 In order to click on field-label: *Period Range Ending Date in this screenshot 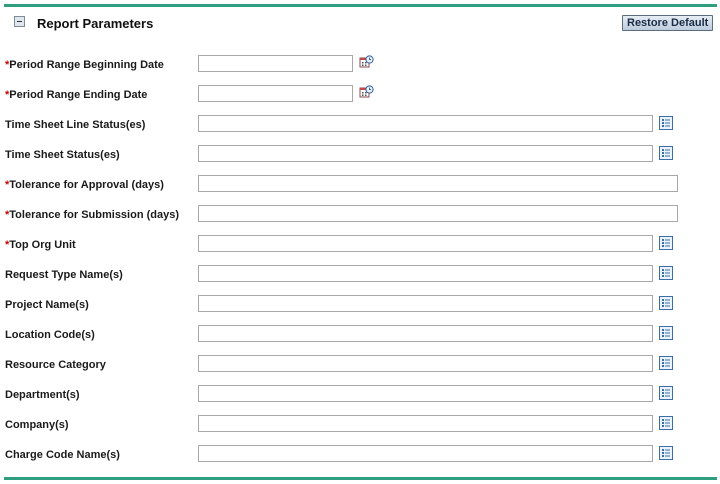, I will do `click(76, 95)`.